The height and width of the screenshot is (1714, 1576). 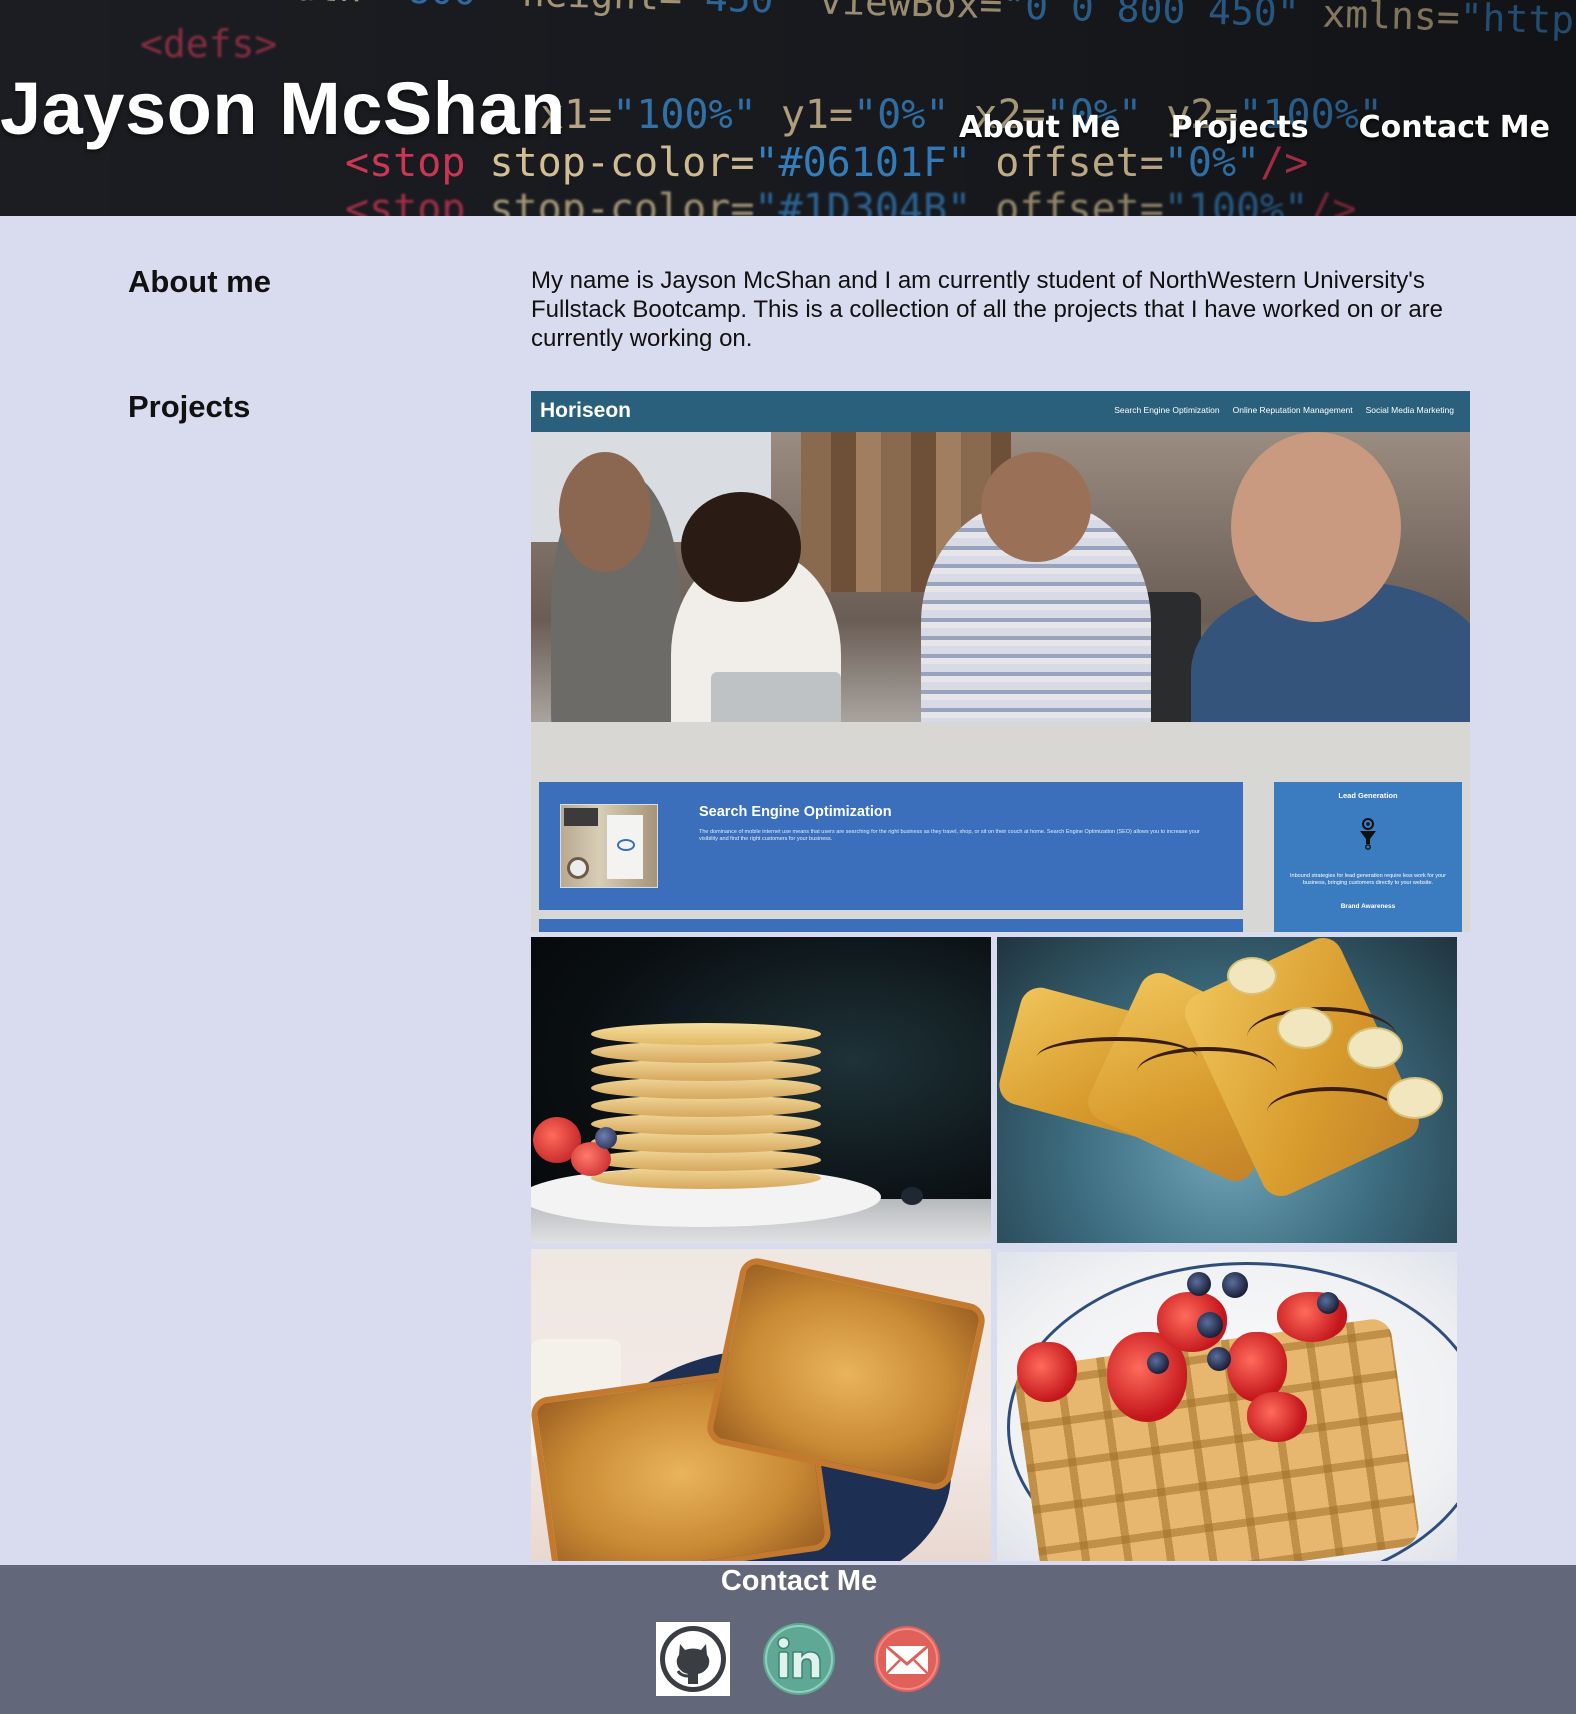 I want to click on github-icon, so click(x=693, y=1659).